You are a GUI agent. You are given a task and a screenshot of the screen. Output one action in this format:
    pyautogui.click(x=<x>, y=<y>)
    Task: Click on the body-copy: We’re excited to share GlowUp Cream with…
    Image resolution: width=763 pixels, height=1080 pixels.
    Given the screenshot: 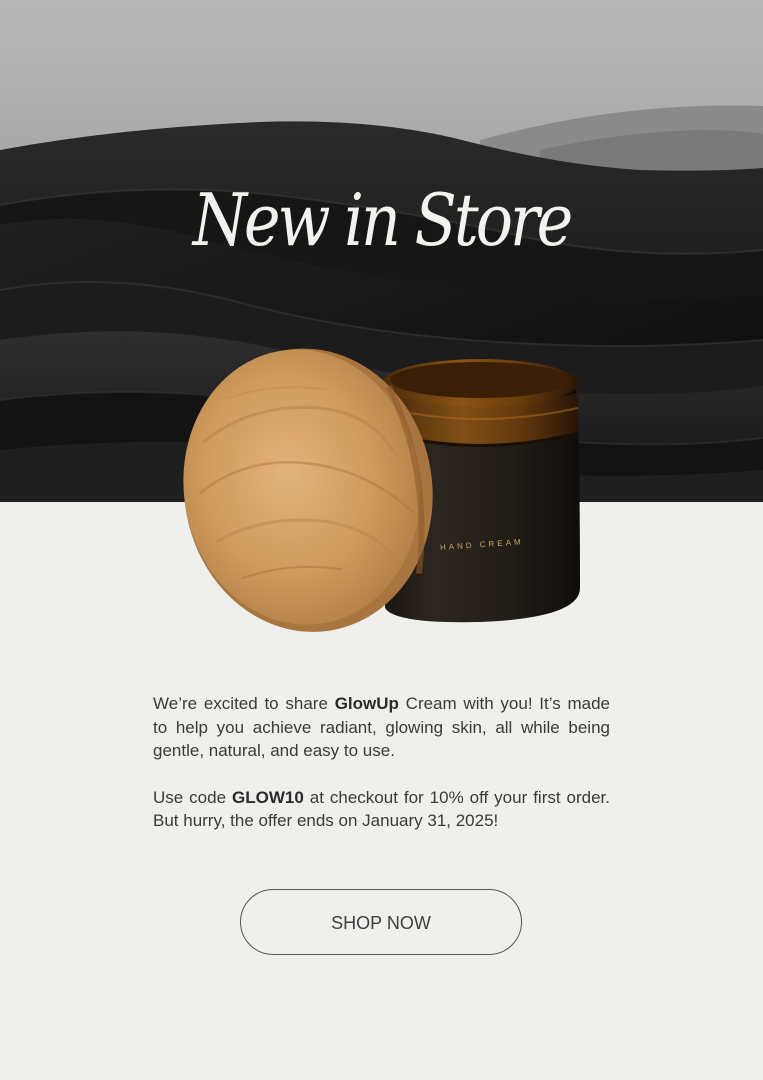 What is the action you would take?
    pyautogui.click(x=381, y=762)
    